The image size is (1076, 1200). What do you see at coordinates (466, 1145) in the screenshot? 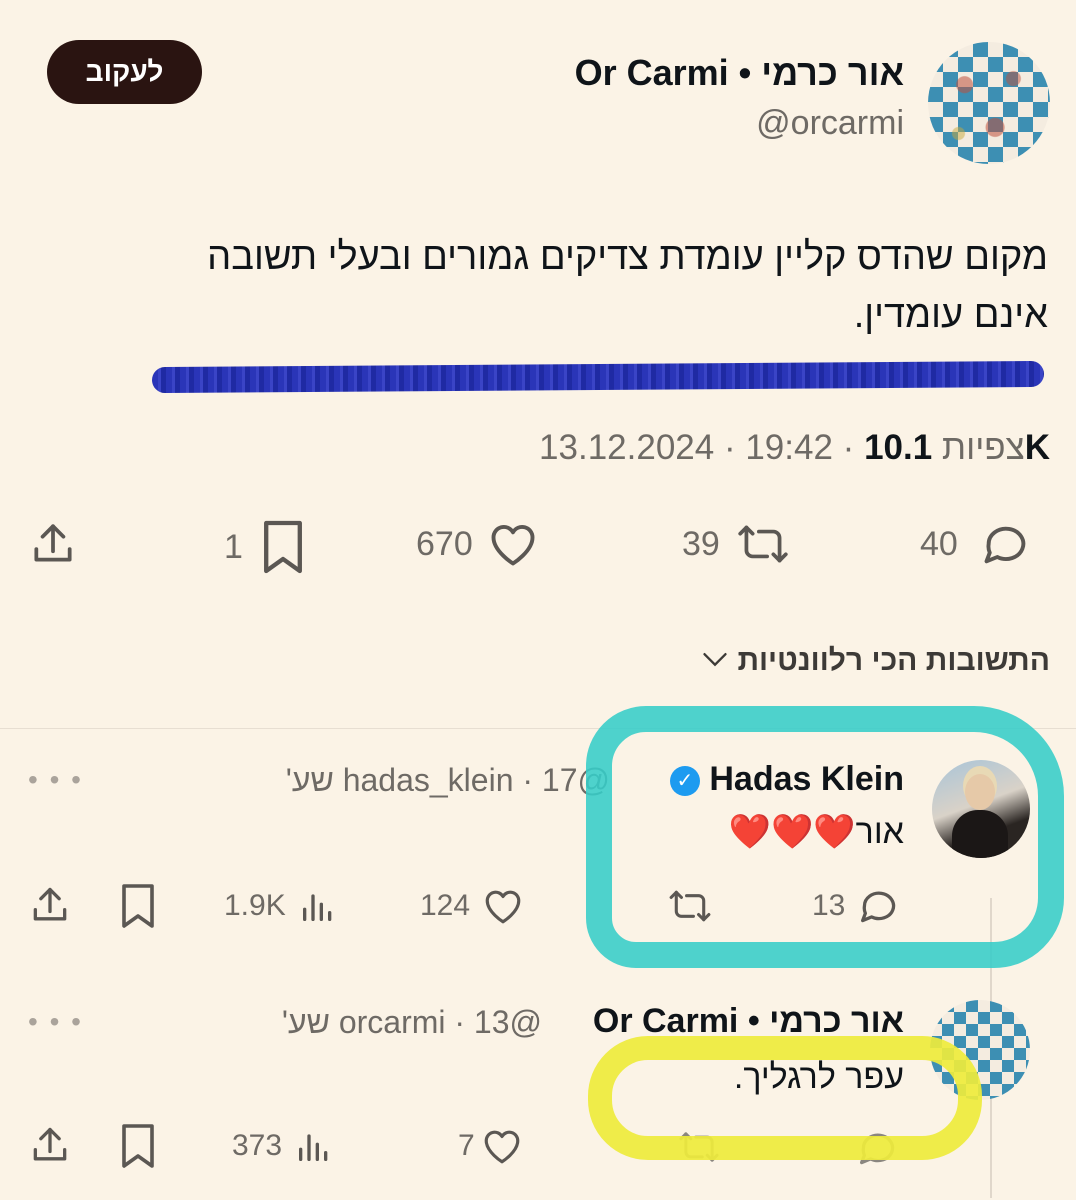
I see `reply-like-count: 7` at bounding box center [466, 1145].